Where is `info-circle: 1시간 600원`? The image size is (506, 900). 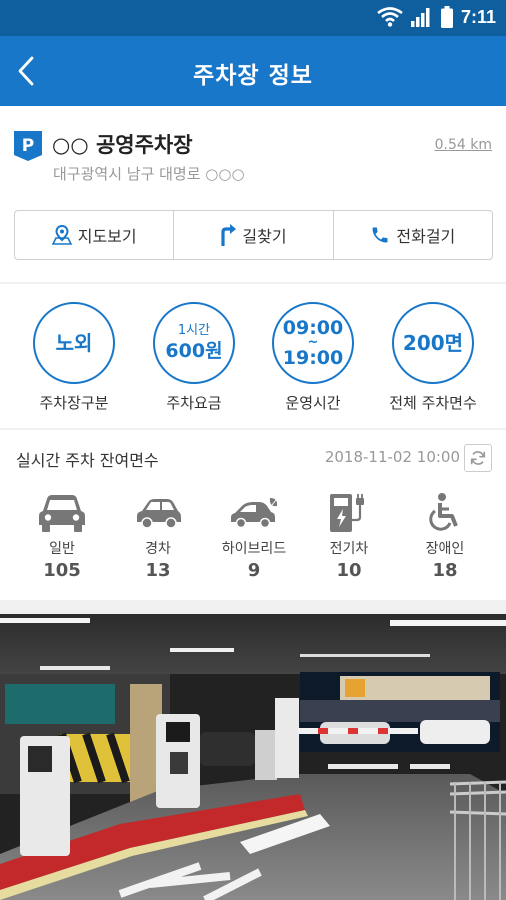
info-circle: 1시간 600원 is located at coordinates (194, 343).